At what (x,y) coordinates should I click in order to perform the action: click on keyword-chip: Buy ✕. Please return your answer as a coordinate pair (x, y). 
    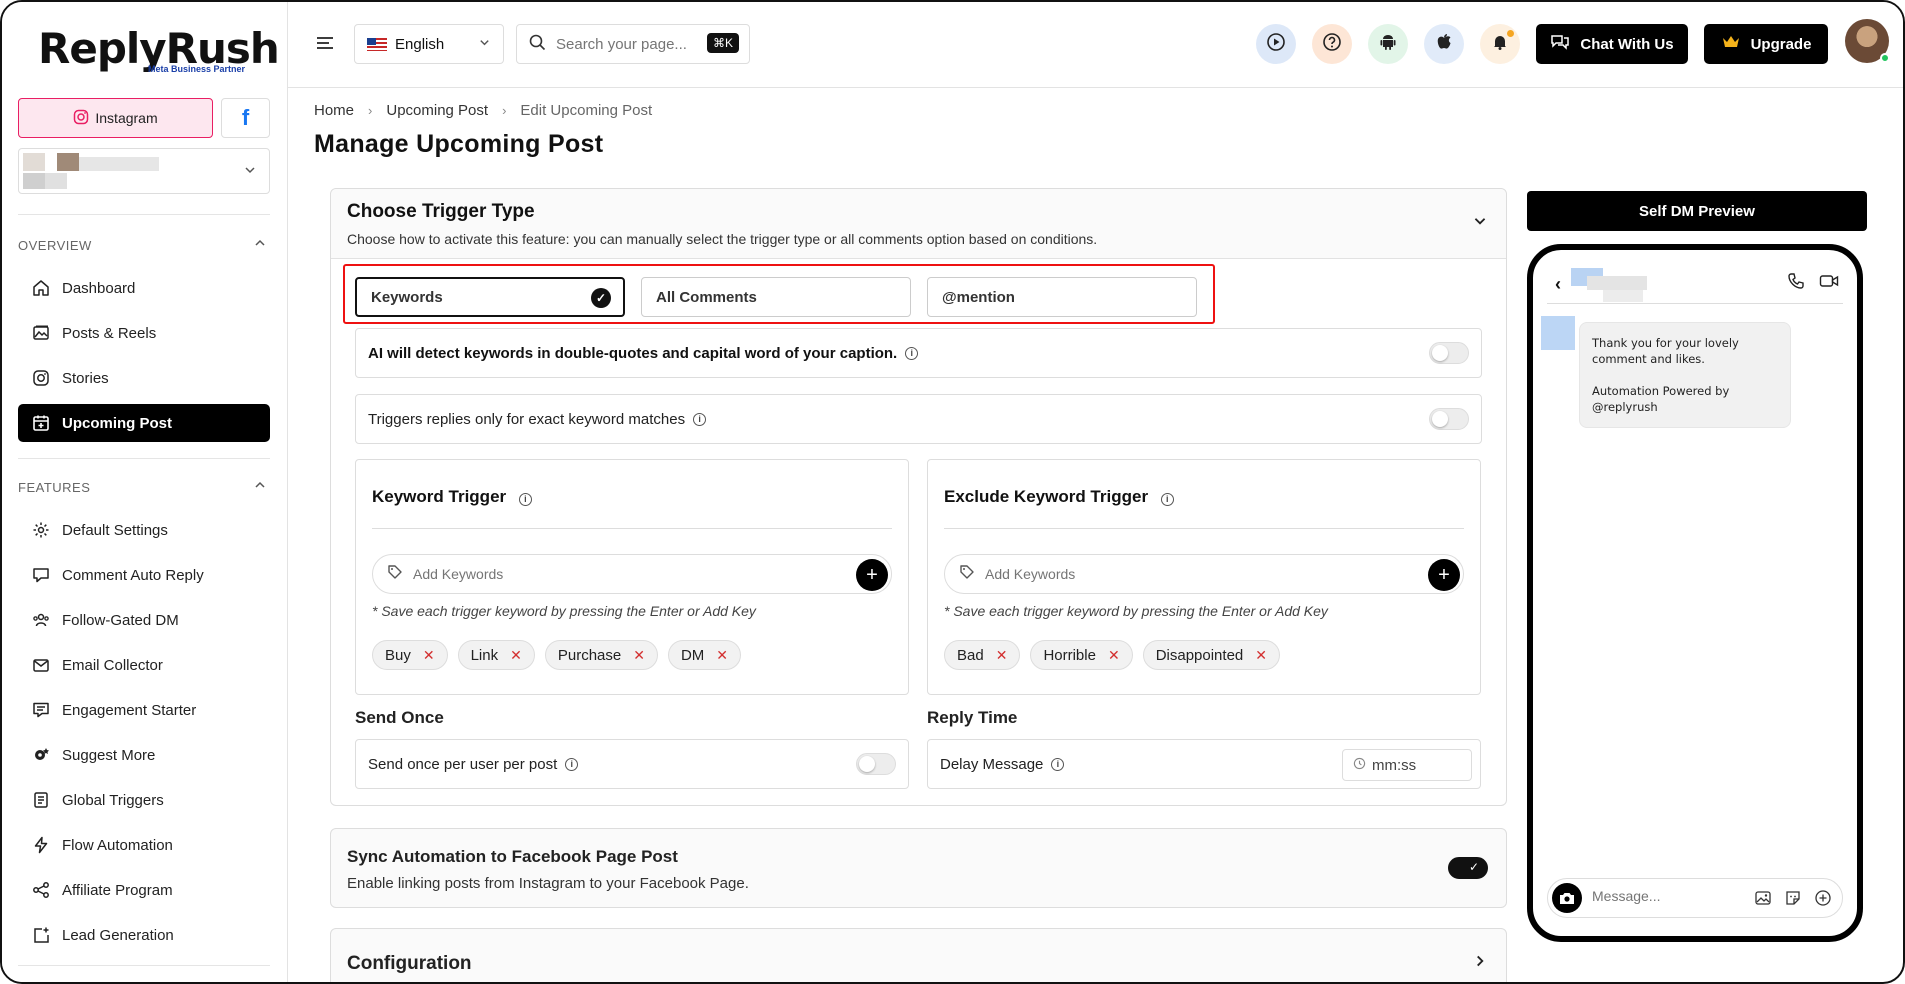
    Looking at the image, I should click on (410, 655).